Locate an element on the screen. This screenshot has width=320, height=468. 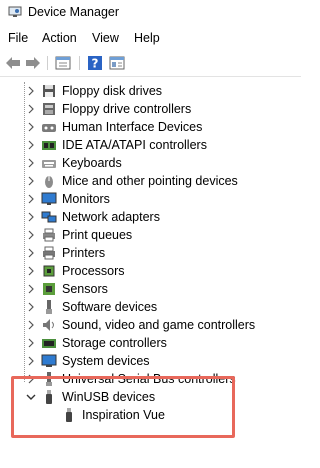
processor-icon is located at coordinates (49, 271).